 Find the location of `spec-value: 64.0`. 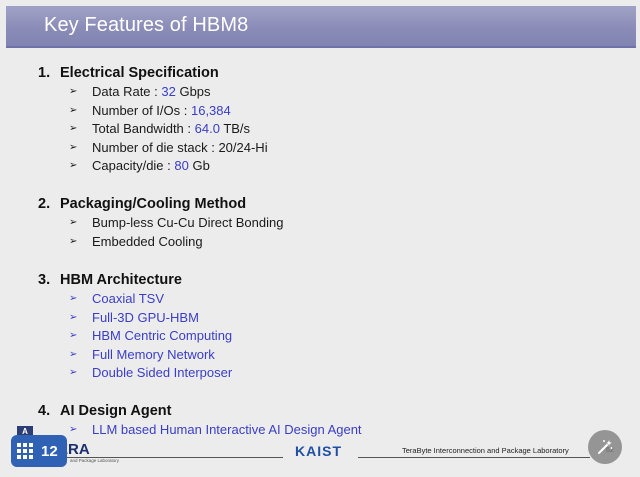

spec-value: 64.0 is located at coordinates (207, 129).